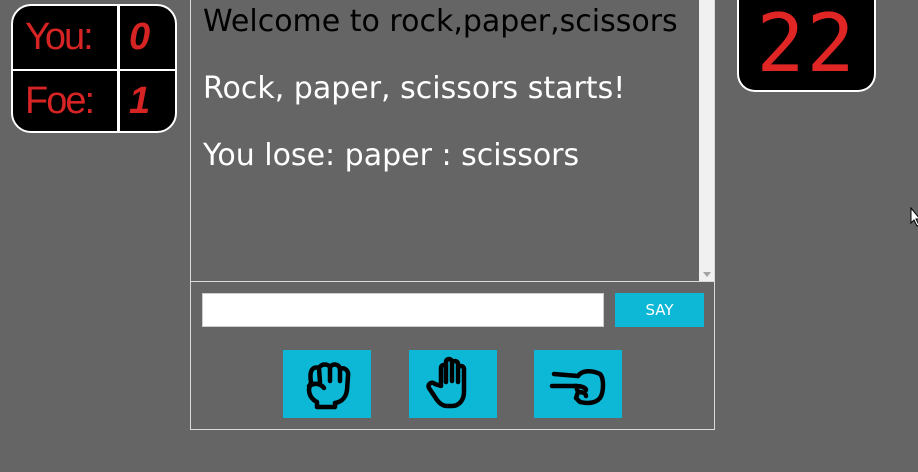  Describe the element at coordinates (118, 68) in the screenshot. I see `scoreboard-divider-vertical` at that location.